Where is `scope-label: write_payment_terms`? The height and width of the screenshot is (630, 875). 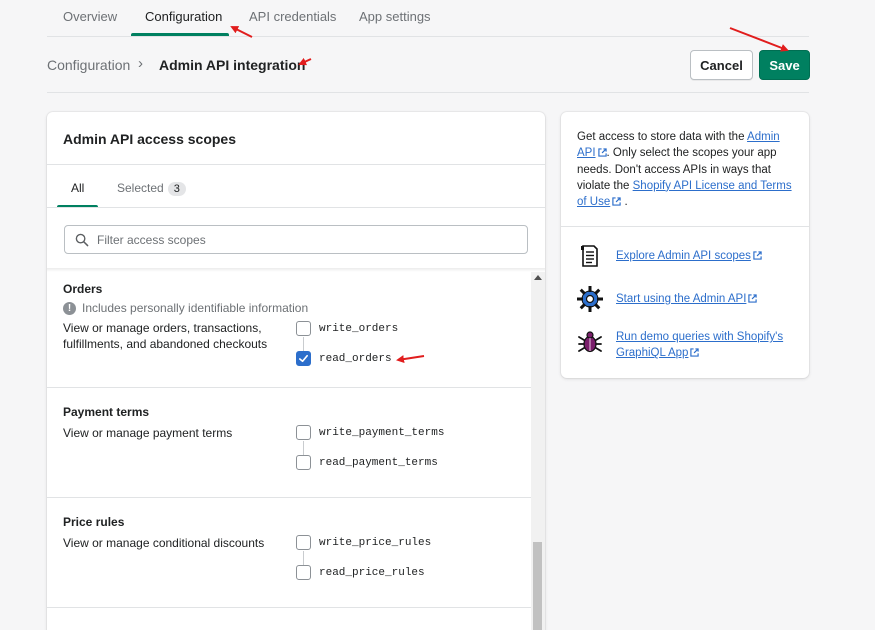
scope-label: write_payment_terms is located at coordinates (382, 432).